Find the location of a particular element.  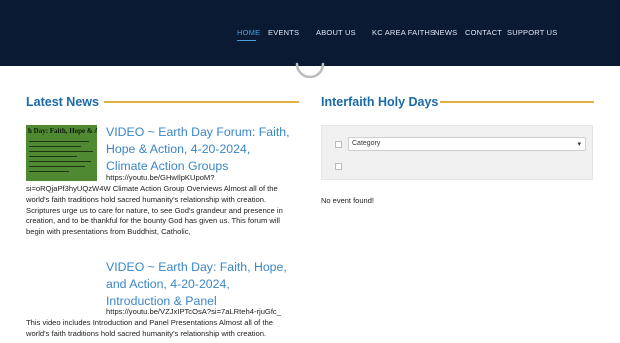

nav-support-us: SUPPORT US is located at coordinates (532, 32).